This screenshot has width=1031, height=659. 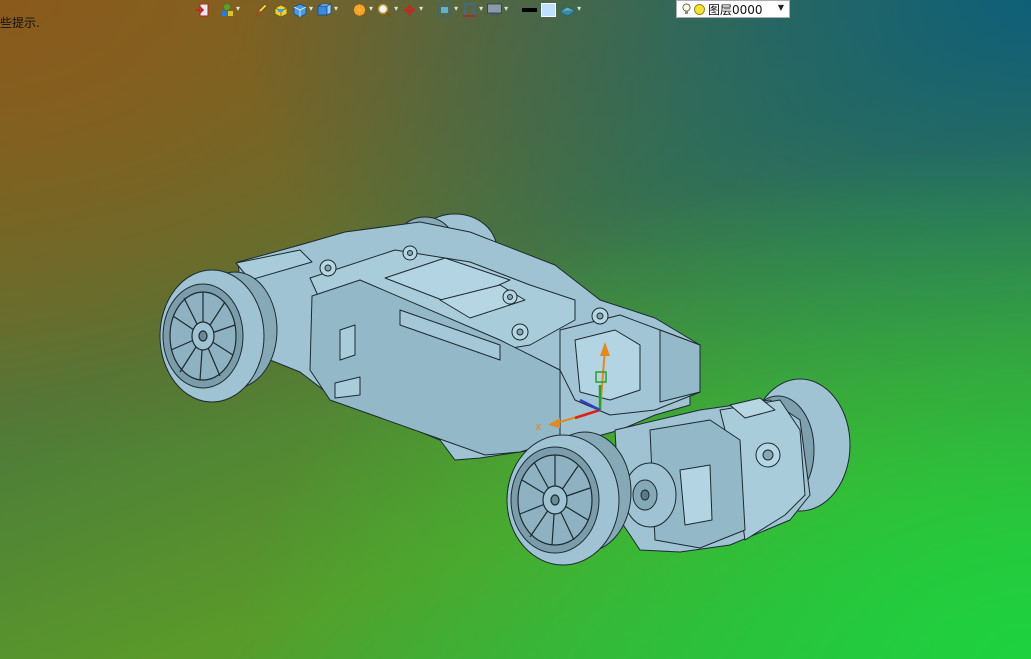 I want to click on front-left-wheel, so click(x=569, y=498).